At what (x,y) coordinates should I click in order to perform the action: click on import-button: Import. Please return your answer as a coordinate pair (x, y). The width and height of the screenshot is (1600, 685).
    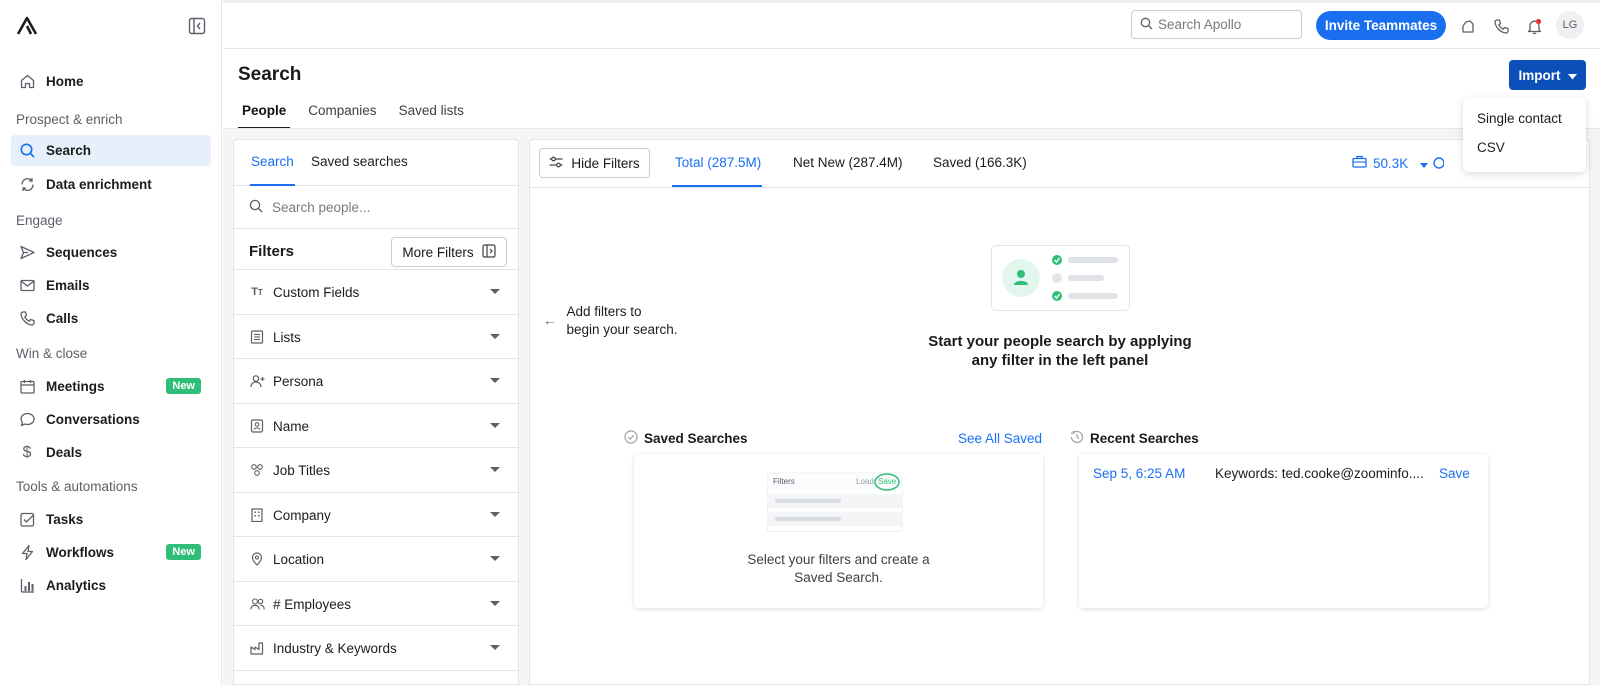
    Looking at the image, I should click on (1547, 75).